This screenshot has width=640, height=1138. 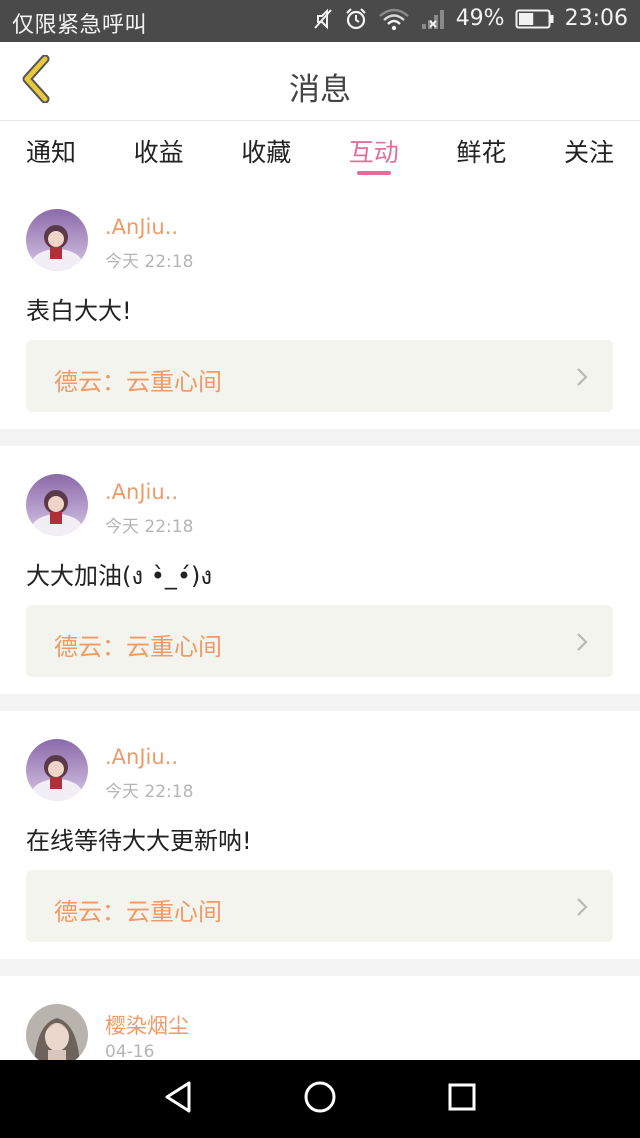 What do you see at coordinates (589, 151) in the screenshot?
I see `tab-following: 关注` at bounding box center [589, 151].